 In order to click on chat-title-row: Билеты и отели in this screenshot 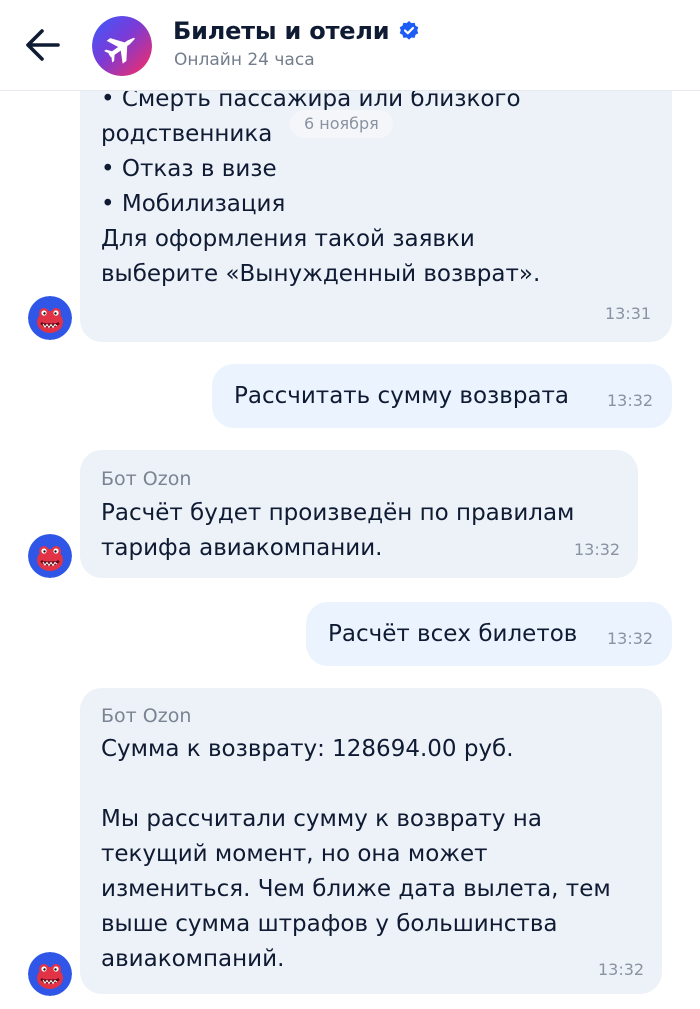, I will do `click(296, 31)`.